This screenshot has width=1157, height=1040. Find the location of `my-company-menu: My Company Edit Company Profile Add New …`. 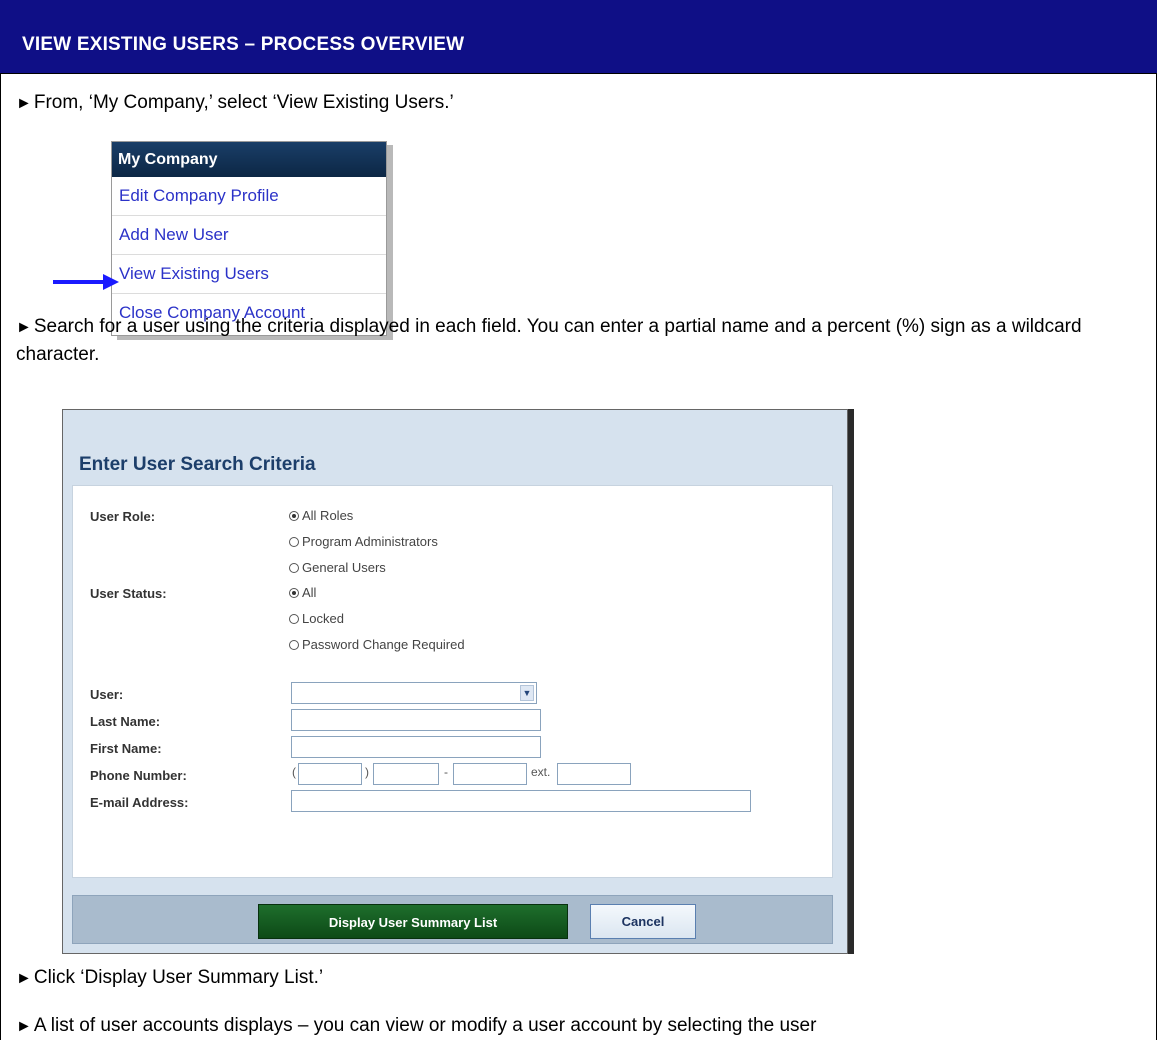

my-company-menu: My Company Edit Company Profile Add New … is located at coordinates (249, 238).